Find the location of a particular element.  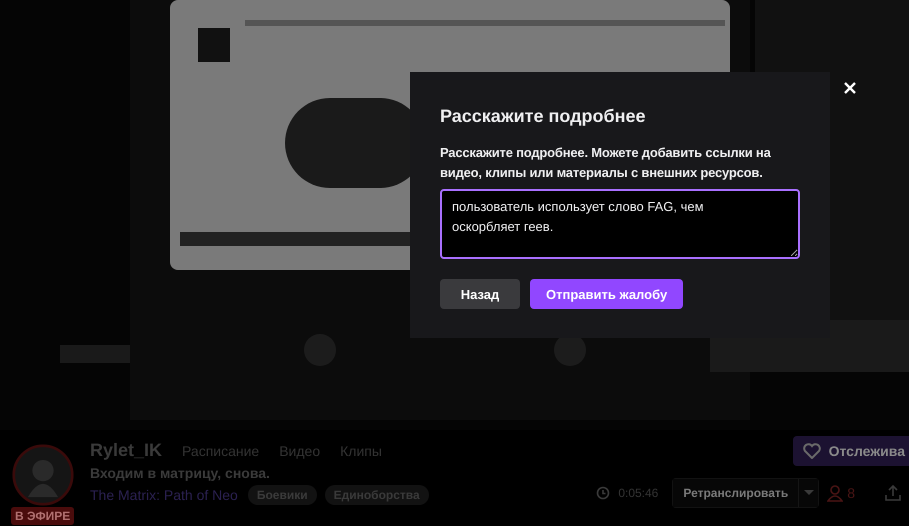

live-badge: В ЭФИРЕ is located at coordinates (42, 516).